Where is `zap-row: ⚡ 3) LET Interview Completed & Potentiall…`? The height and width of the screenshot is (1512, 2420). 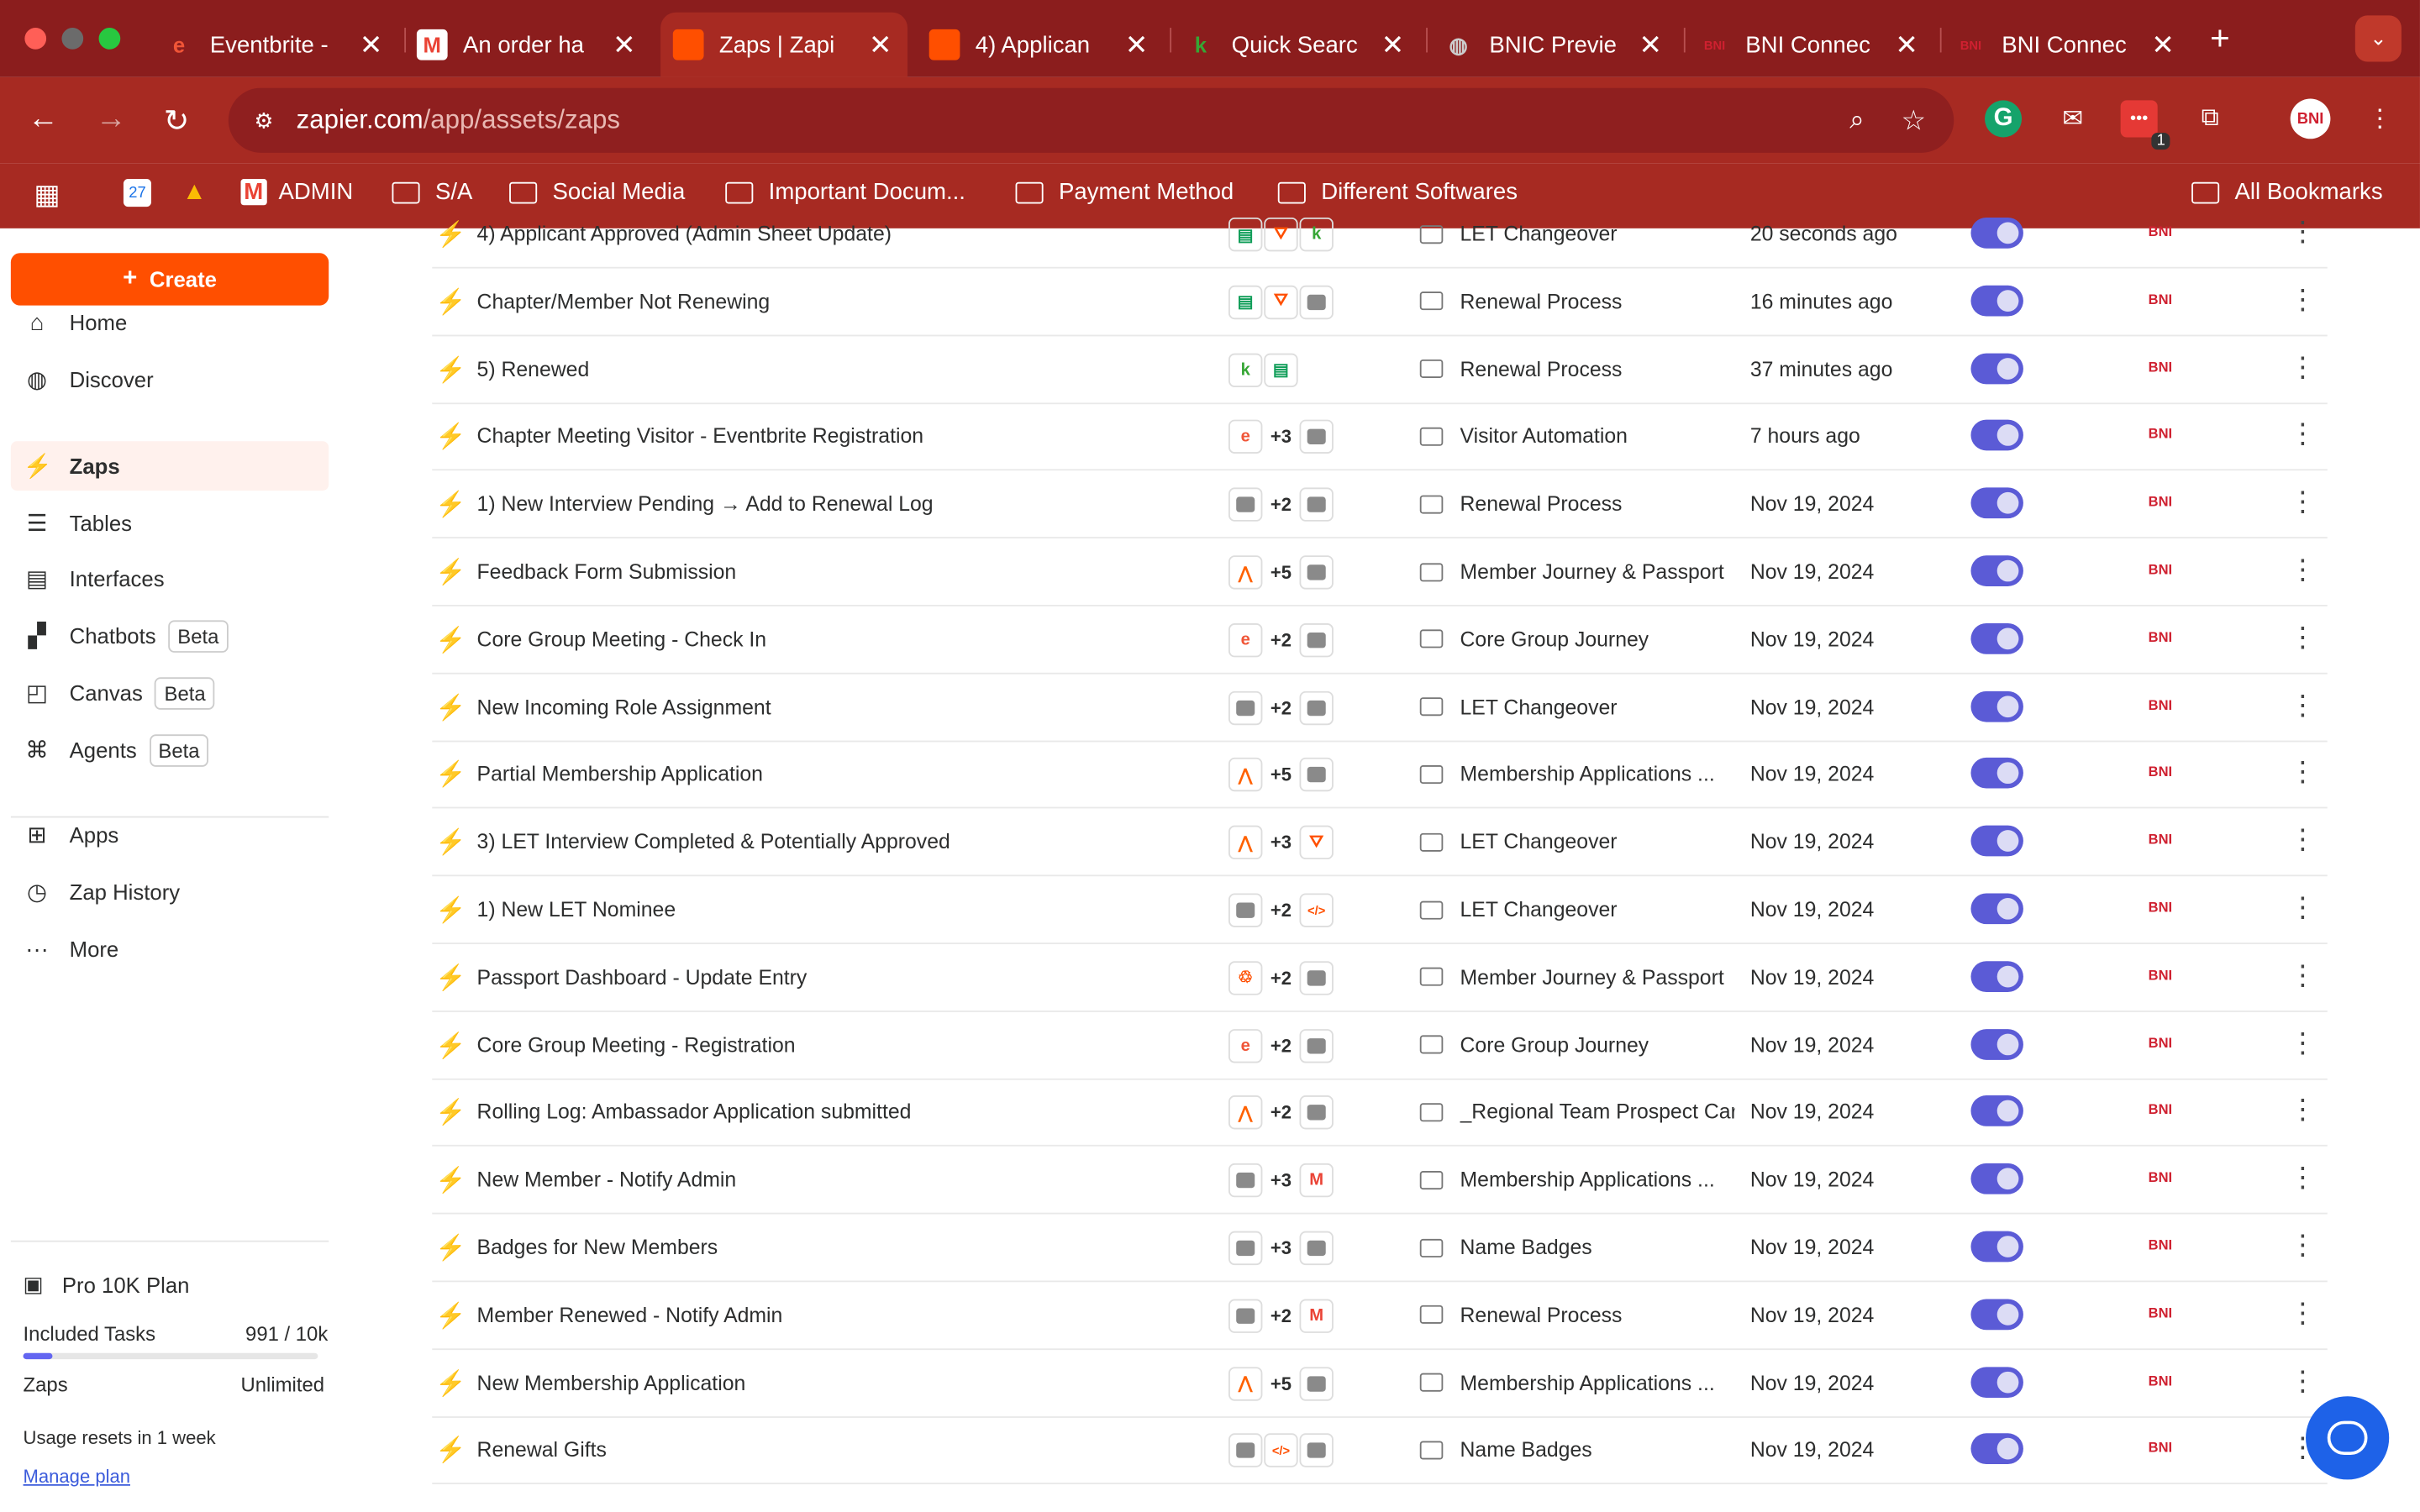 zap-row: ⚡ 3) LET Interview Completed & Potentiall… is located at coordinates (1380, 843).